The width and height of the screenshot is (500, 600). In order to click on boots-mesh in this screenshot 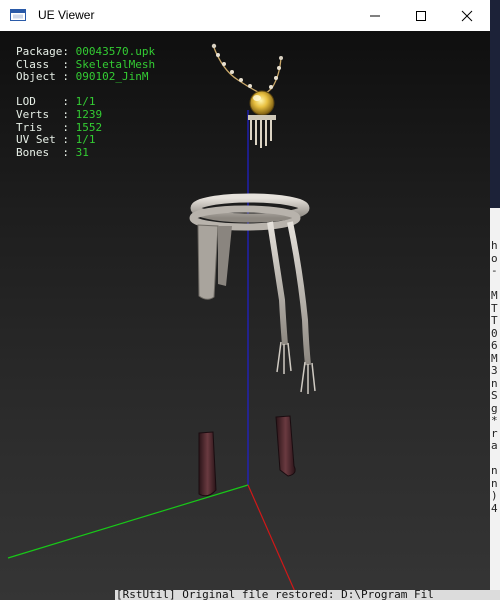, I will do `click(247, 456)`.